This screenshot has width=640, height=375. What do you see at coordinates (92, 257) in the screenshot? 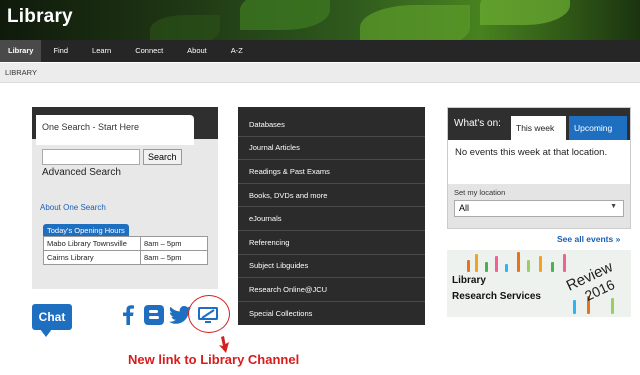
I see `hours-place: Cairns Library` at bounding box center [92, 257].